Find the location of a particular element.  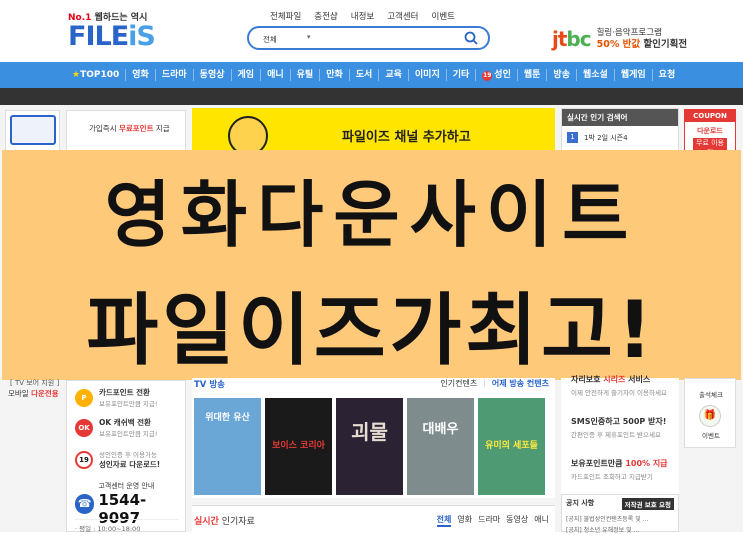

poster-title: 위대한 유산 is located at coordinates (227, 418).